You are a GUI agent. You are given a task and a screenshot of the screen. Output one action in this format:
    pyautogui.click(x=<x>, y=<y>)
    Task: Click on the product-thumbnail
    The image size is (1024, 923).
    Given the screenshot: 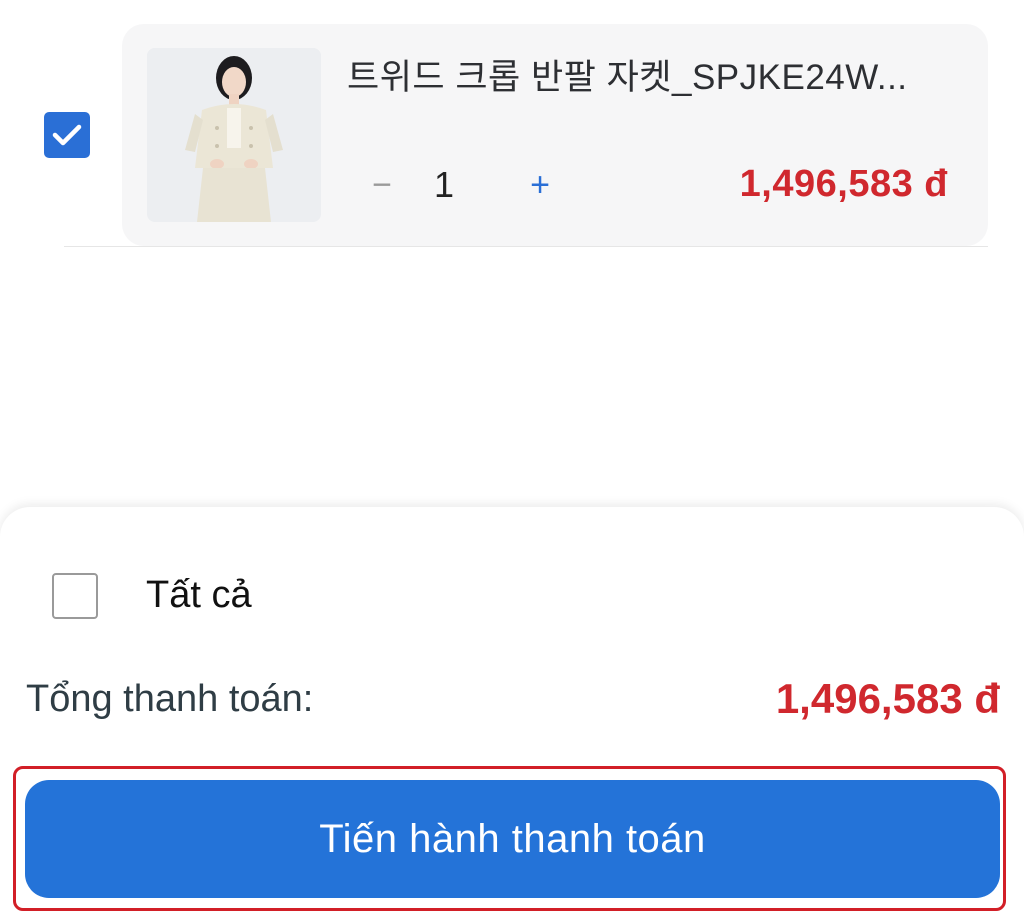 What is the action you would take?
    pyautogui.click(x=234, y=135)
    